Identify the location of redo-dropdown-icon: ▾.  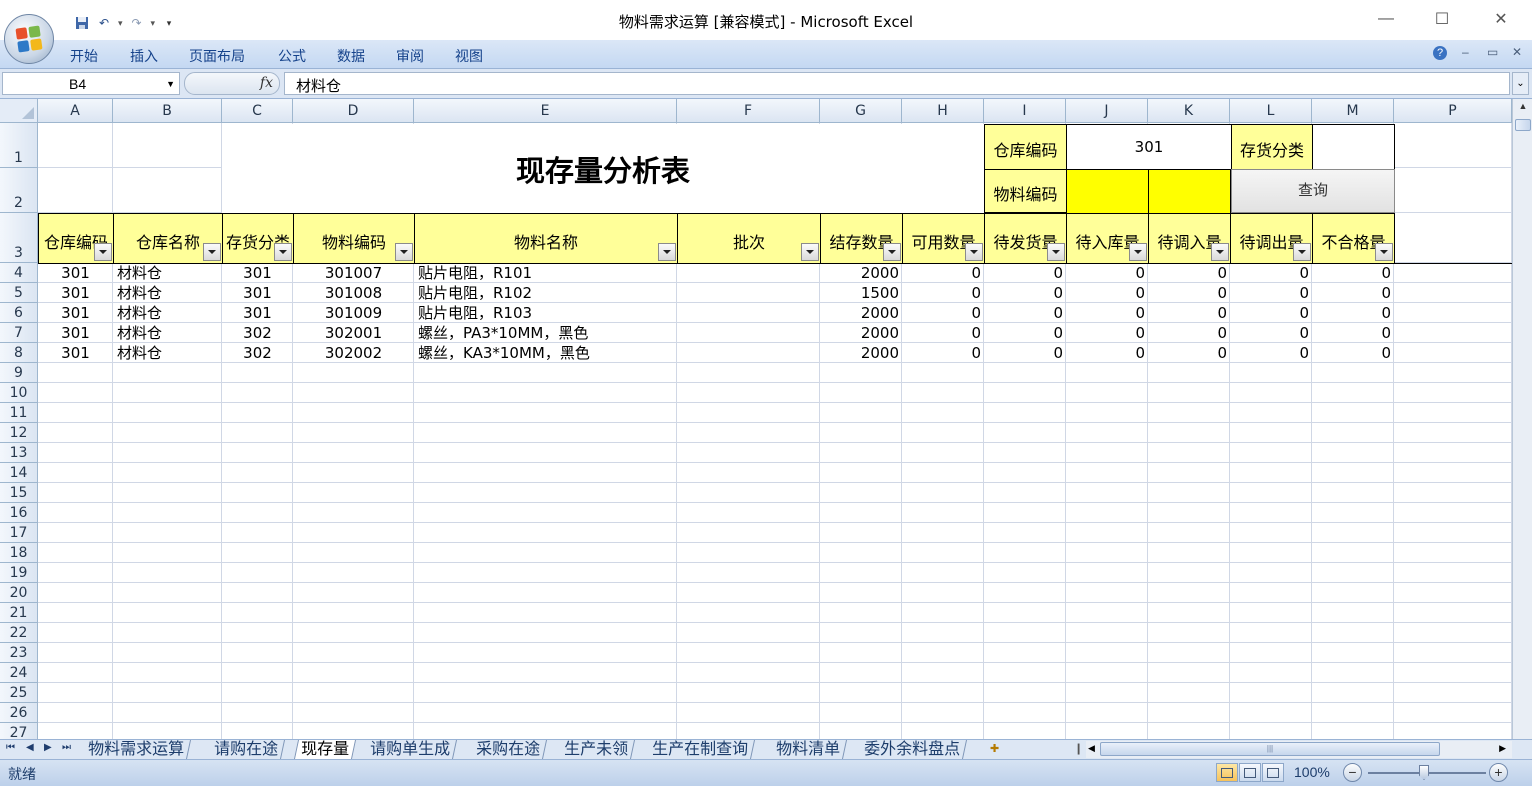
(153, 23).